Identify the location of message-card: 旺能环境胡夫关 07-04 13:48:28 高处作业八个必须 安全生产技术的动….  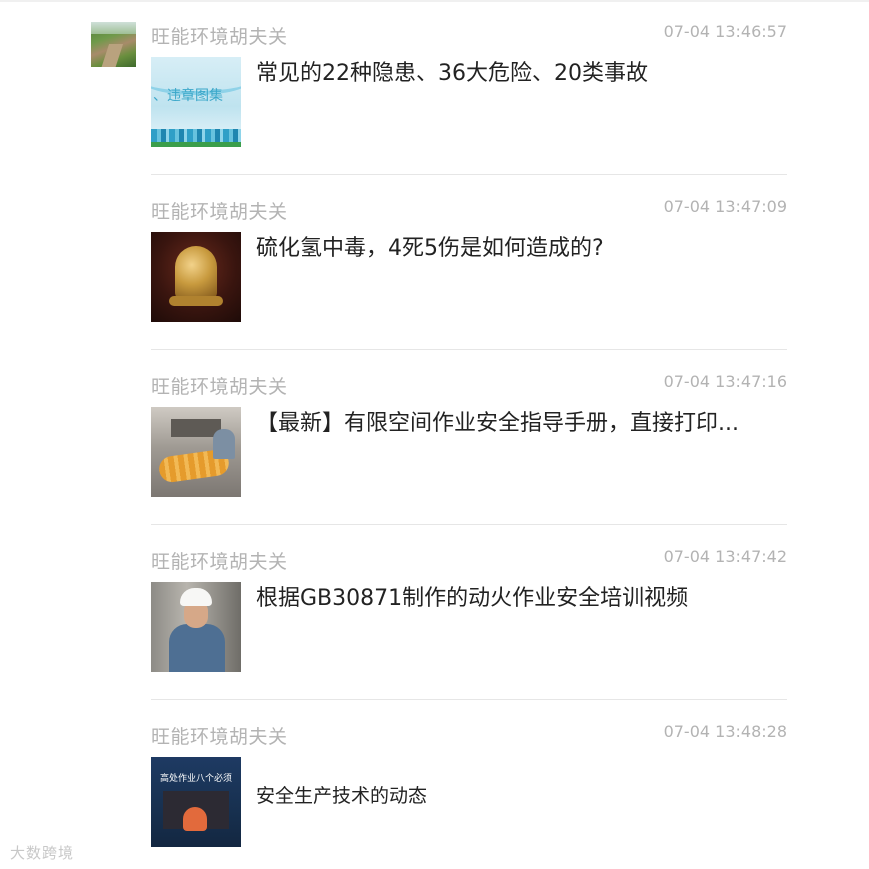
(469, 784).